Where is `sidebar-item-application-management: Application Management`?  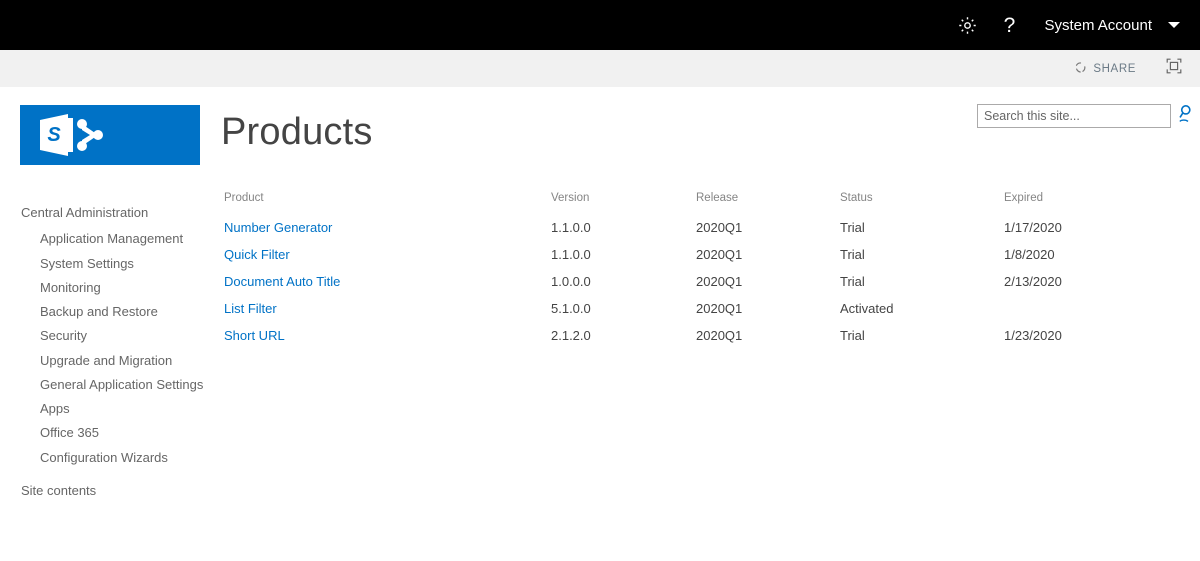
sidebar-item-application-management: Application Management is located at coordinates (113, 239).